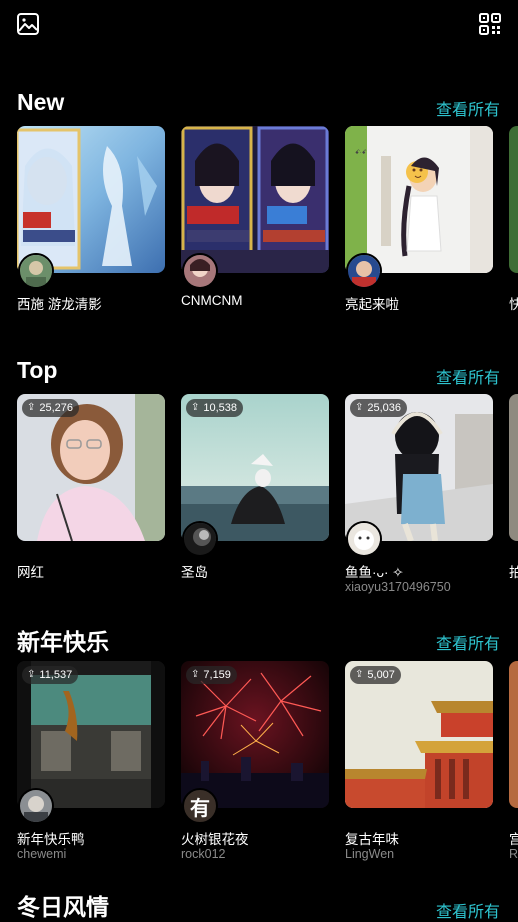 The height and width of the screenshot is (922, 518). What do you see at coordinates (211, 675) in the screenshot?
I see `use-count-badge: ⇪ 7,159` at bounding box center [211, 675].